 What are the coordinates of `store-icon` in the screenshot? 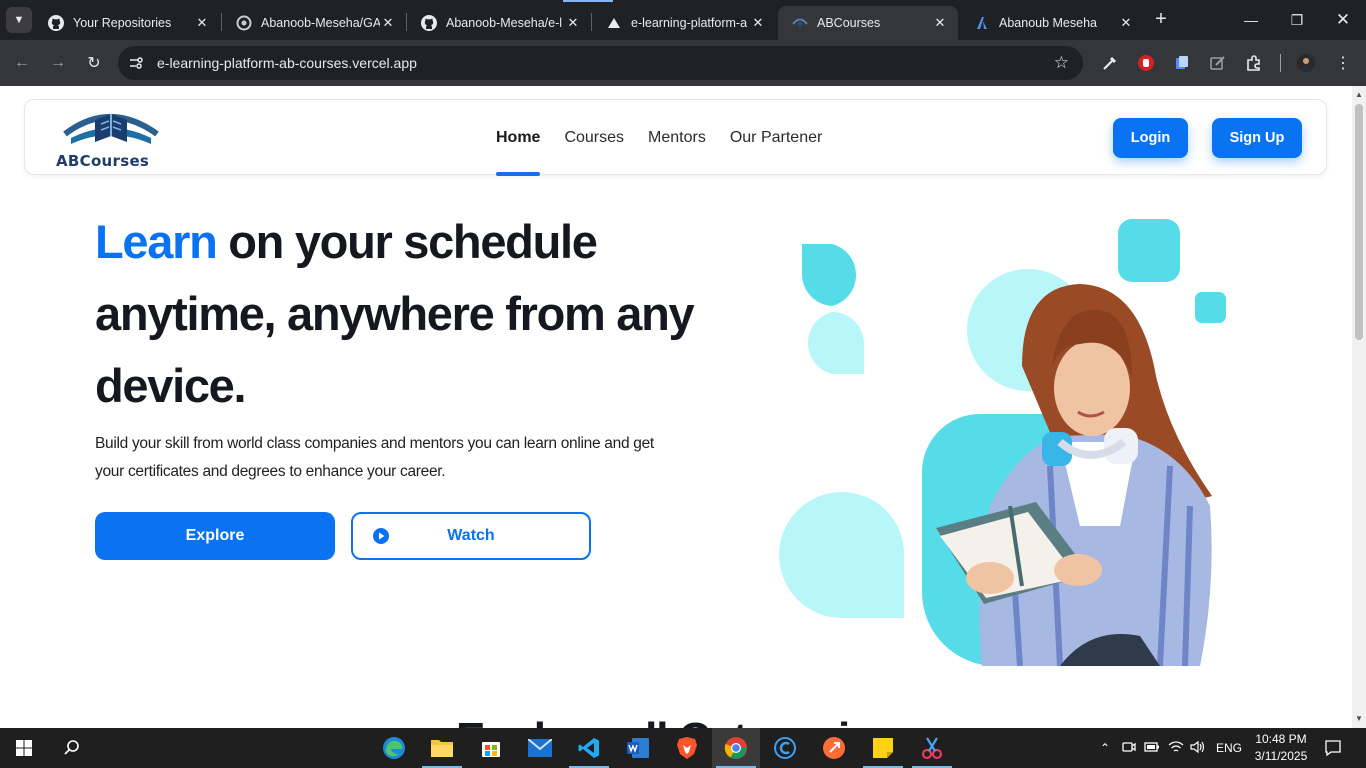 It's located at (491, 748).